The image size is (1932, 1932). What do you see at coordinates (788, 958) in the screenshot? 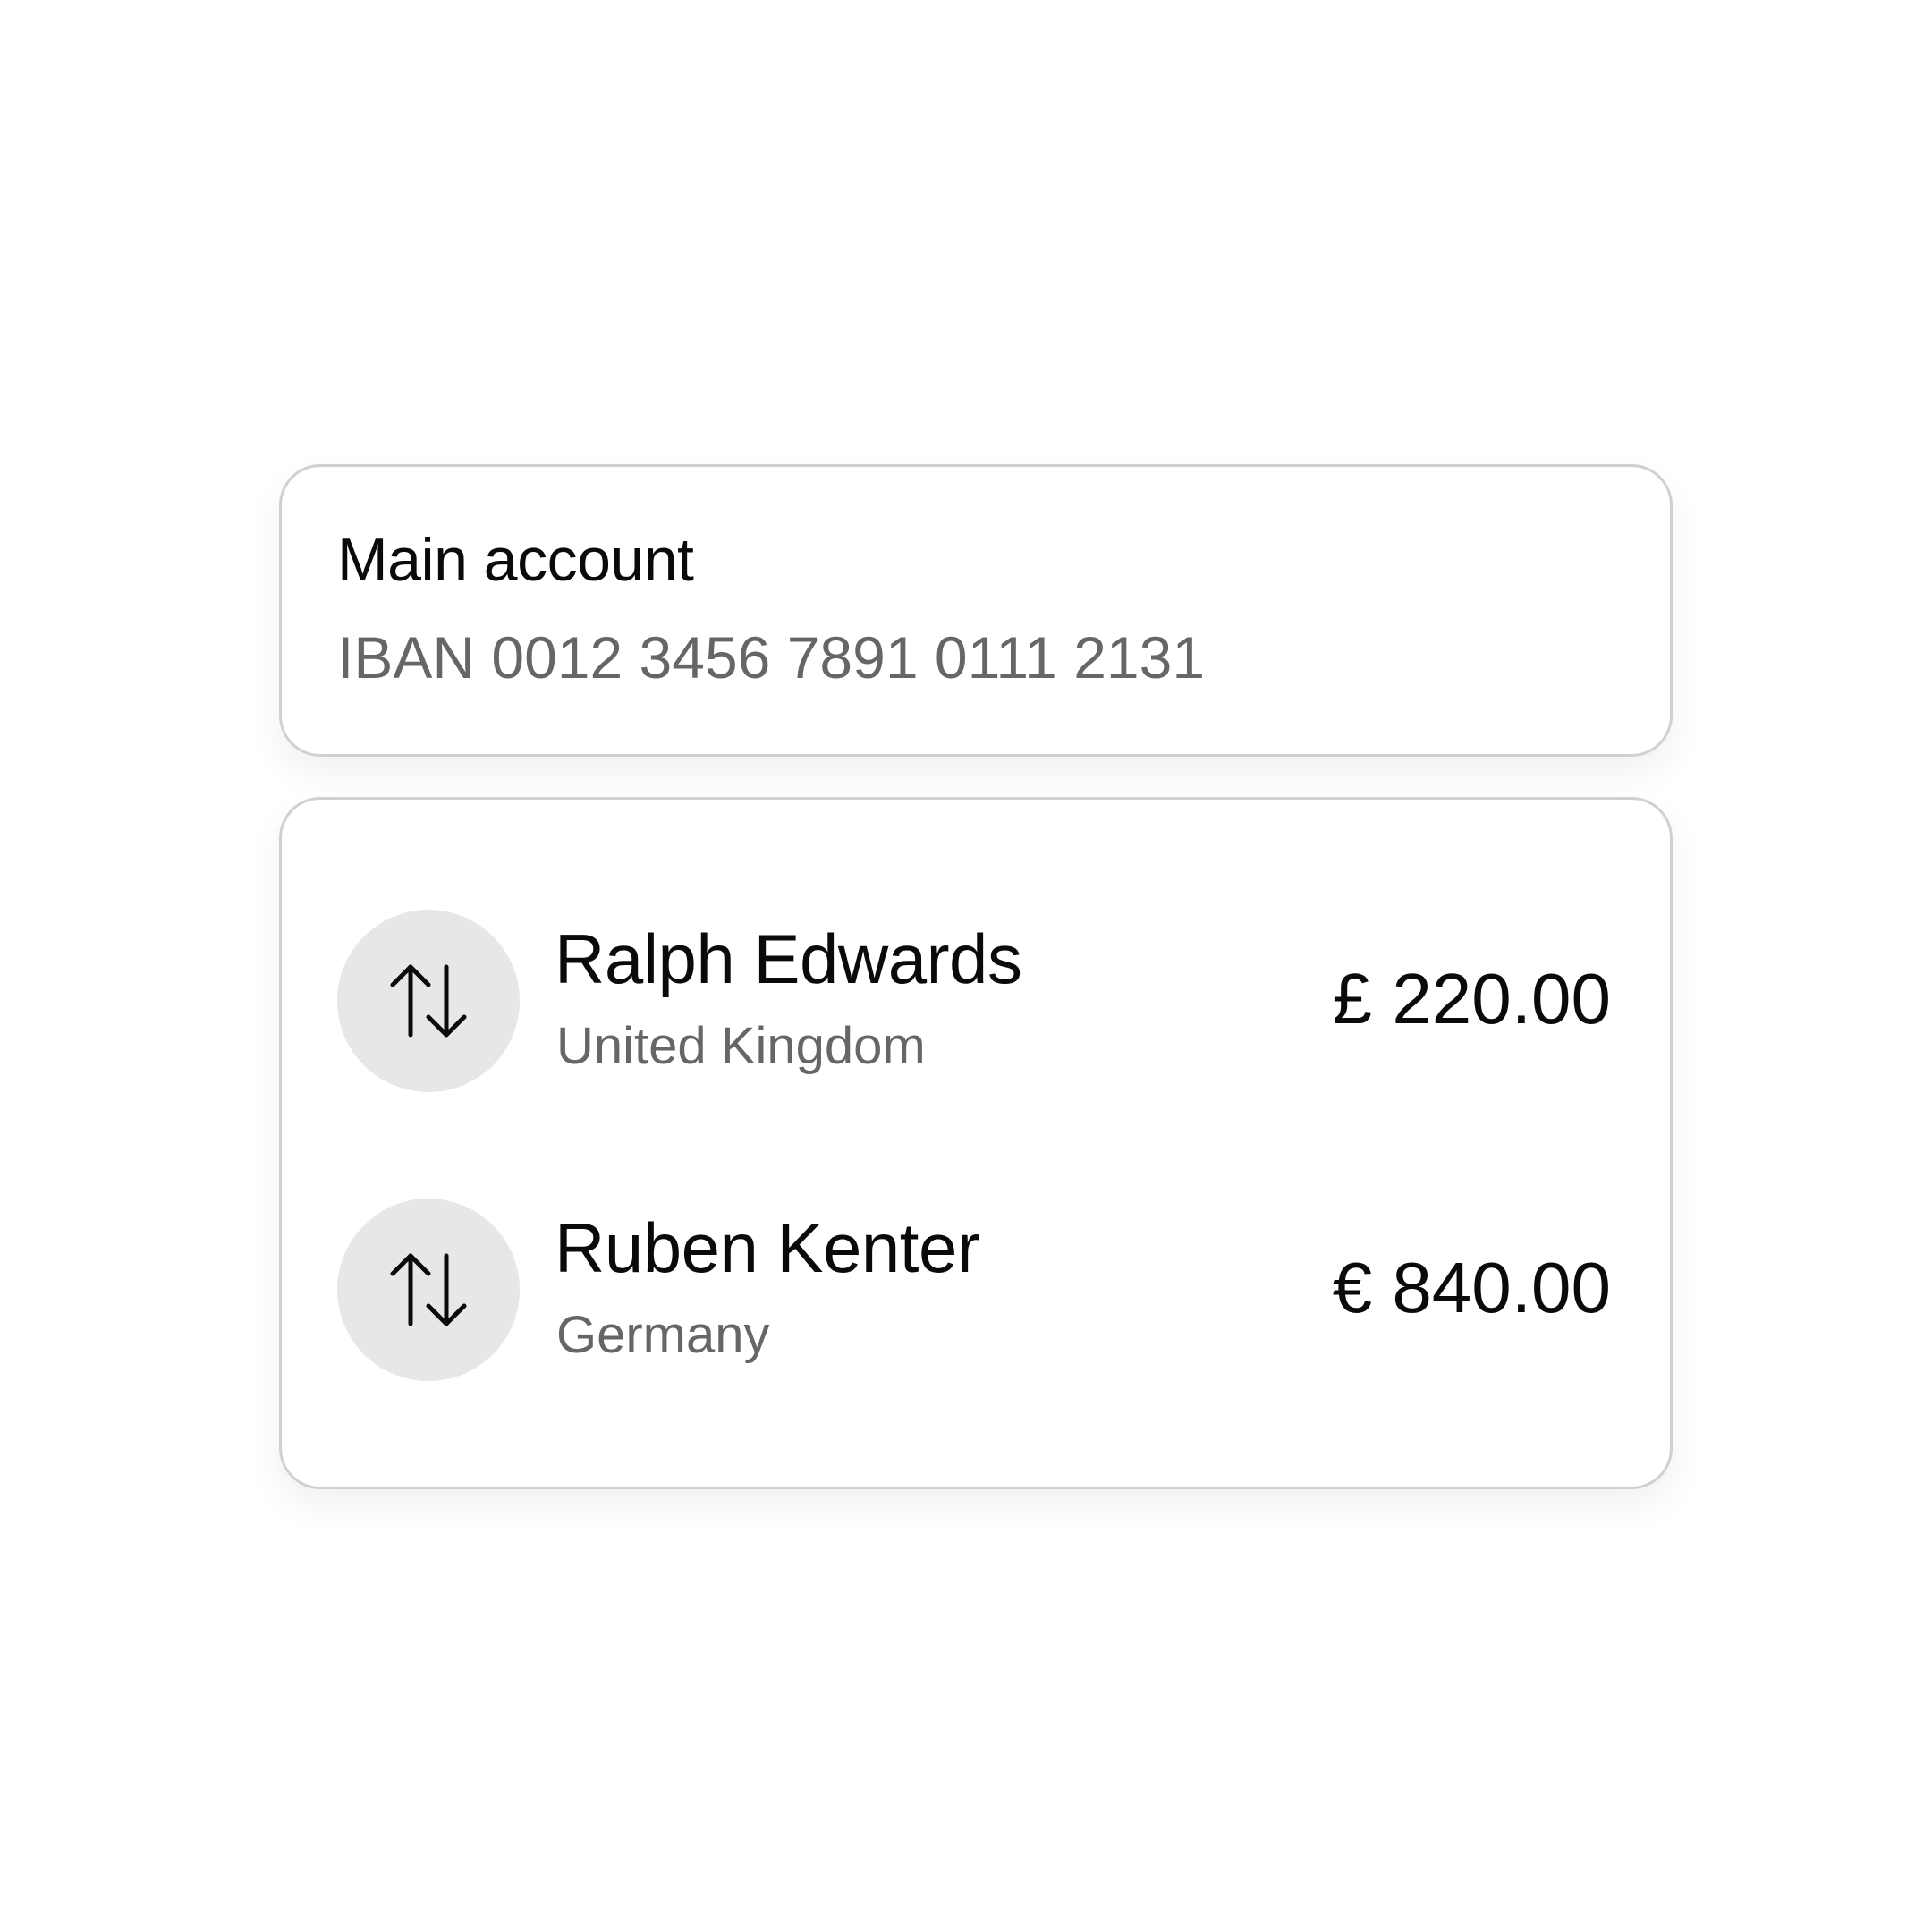
I see `transaction-name: Ralph Edwards` at bounding box center [788, 958].